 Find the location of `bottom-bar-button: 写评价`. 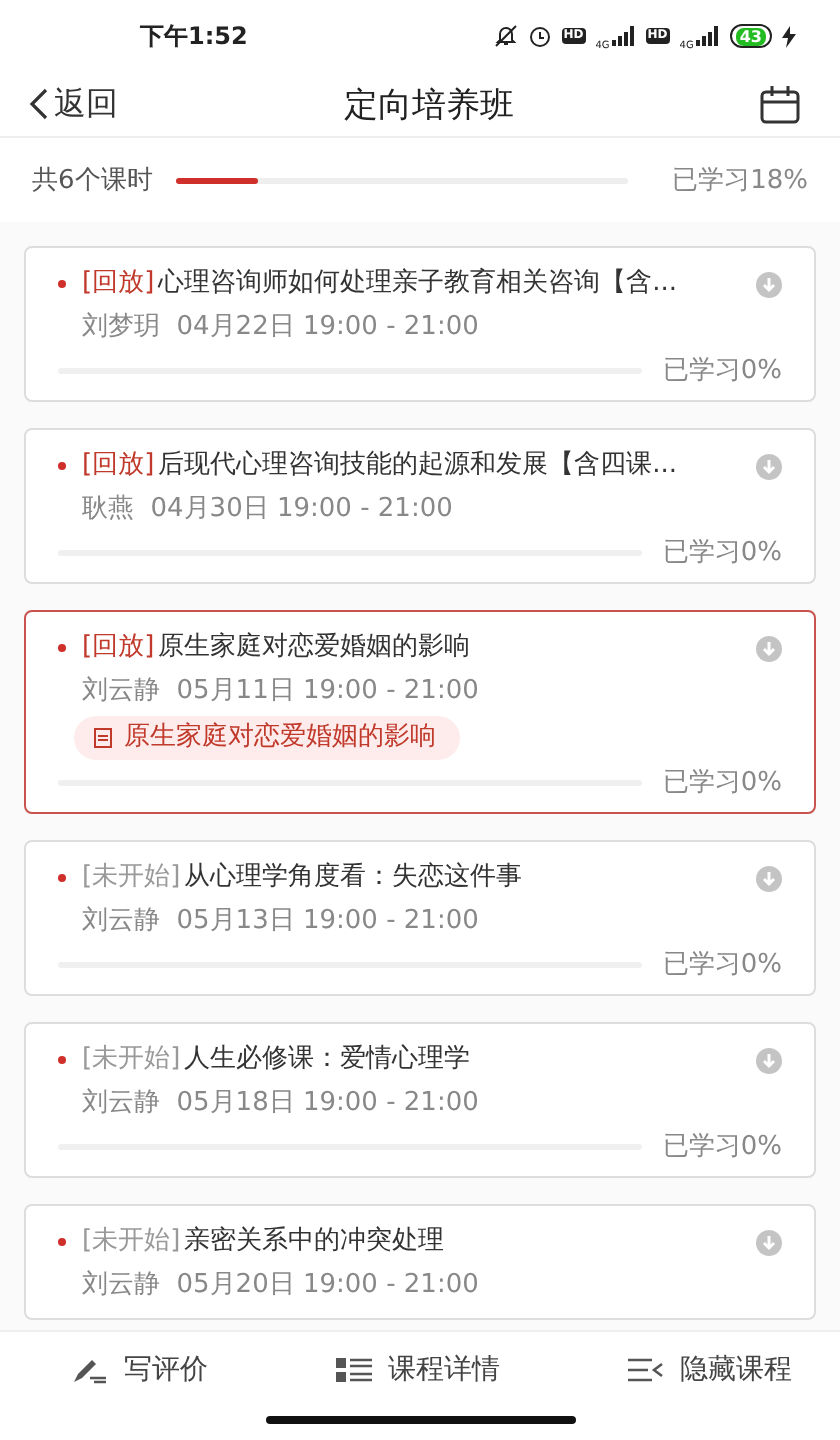

bottom-bar-button: 写评价 is located at coordinates (140, 1370).